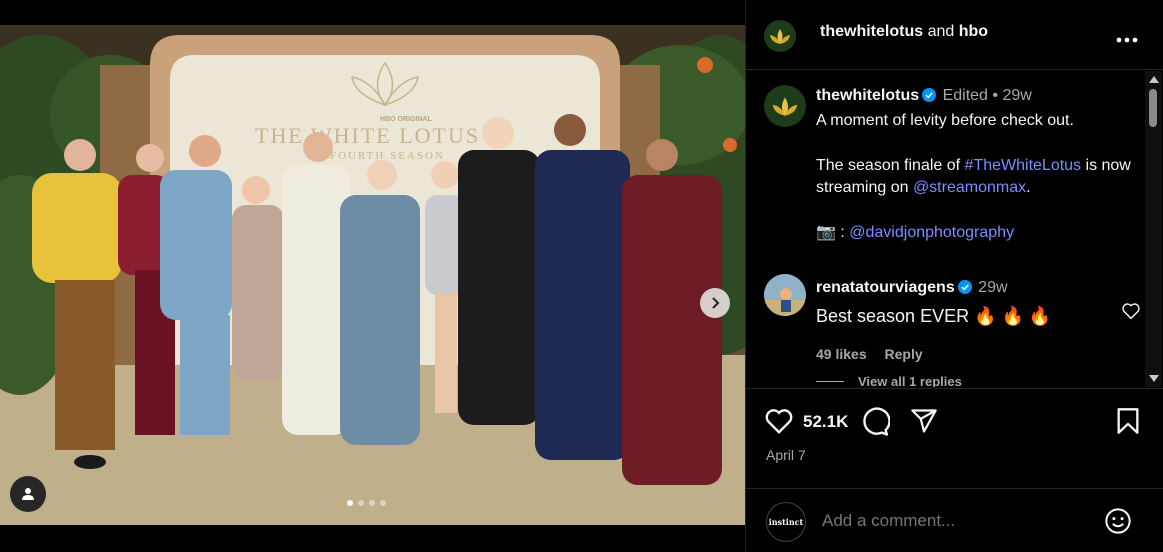 This screenshot has height=552, width=1163. What do you see at coordinates (885, 287) in the screenshot?
I see `comment-username: renatatourviagens` at bounding box center [885, 287].